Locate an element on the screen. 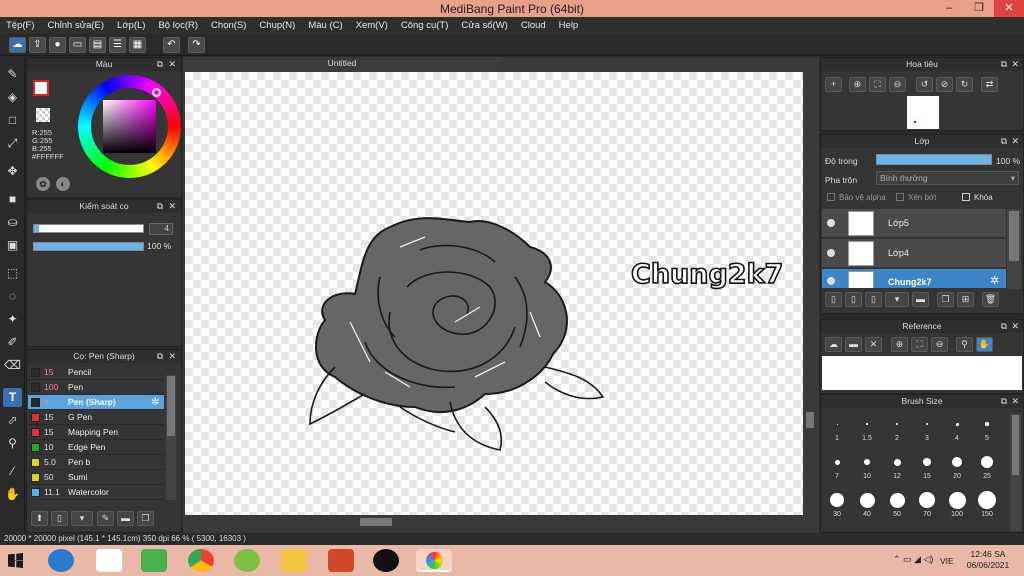 Image resolution: width=1024 pixels, height=576 pixels. close-button: ✕ is located at coordinates (1009, 8).